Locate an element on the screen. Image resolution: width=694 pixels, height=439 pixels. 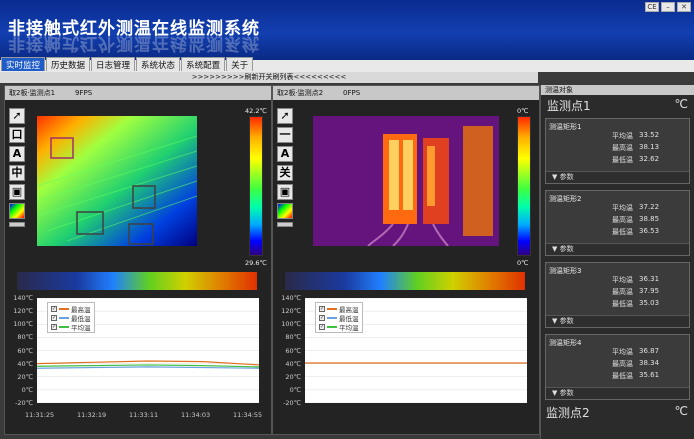
tab-history: 历史数据 is located at coordinates (68, 64).